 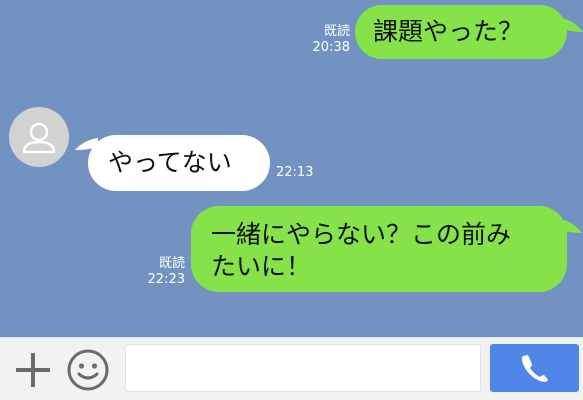 I want to click on message-time: 22:13, so click(x=295, y=172).